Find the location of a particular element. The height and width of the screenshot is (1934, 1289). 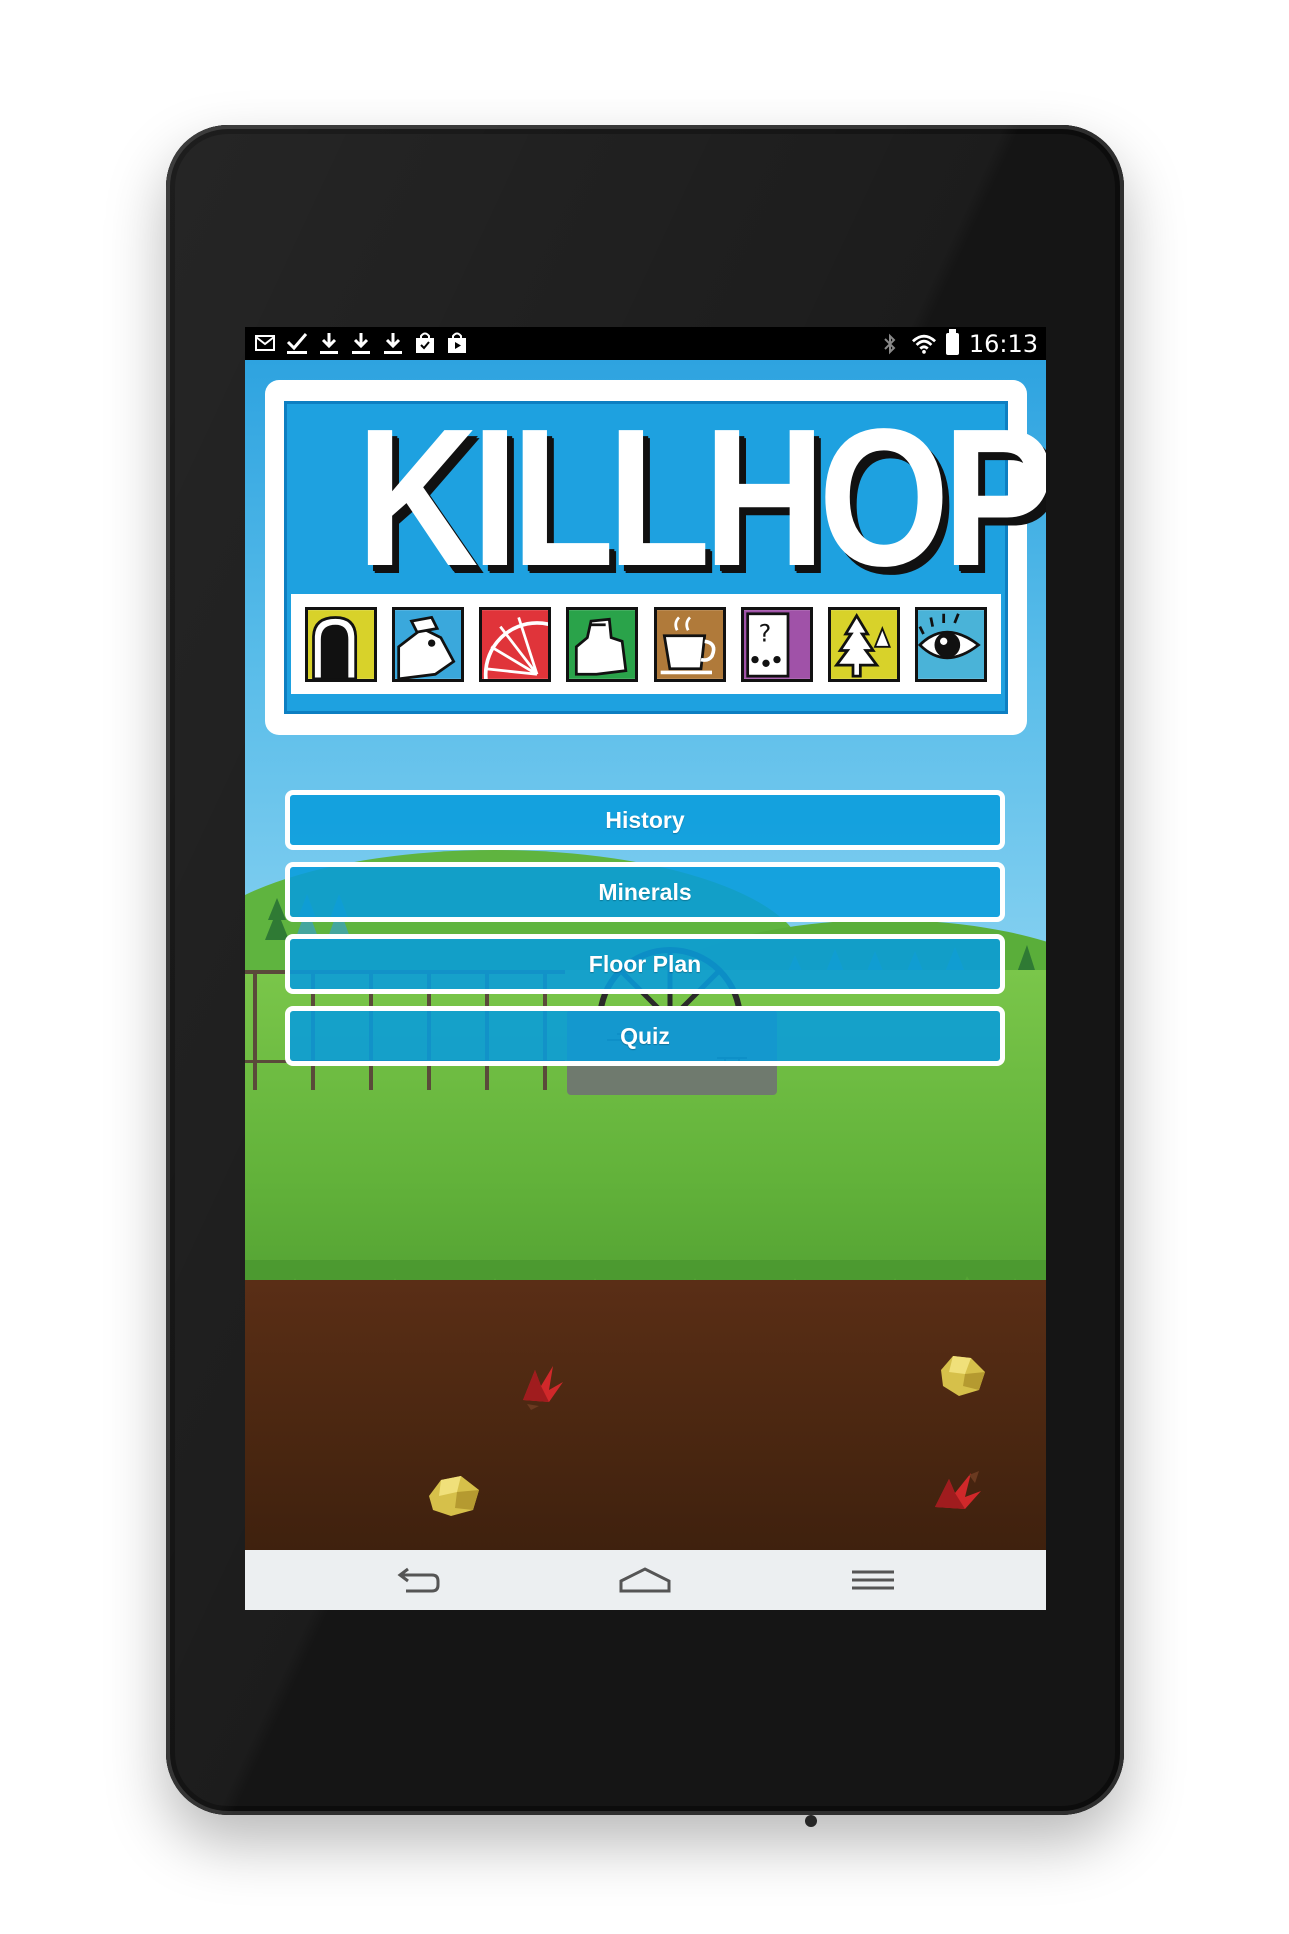

bluetooth-icon is located at coordinates (890, 344).